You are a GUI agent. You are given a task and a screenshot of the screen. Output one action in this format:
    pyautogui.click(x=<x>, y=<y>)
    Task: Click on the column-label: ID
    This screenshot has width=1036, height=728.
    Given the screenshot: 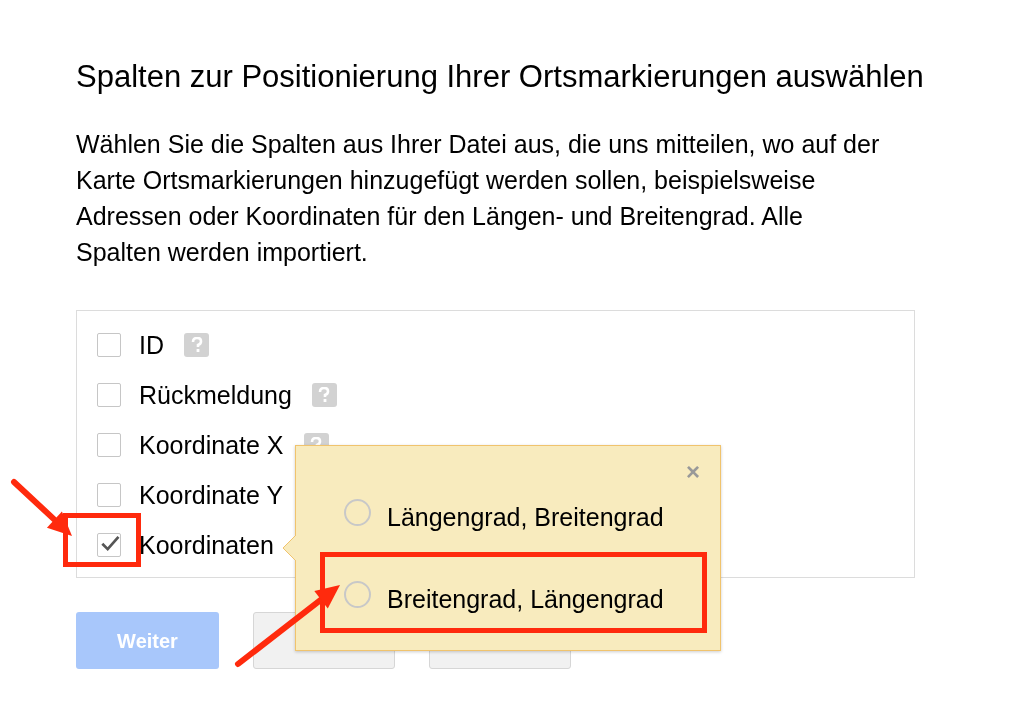 What is the action you would take?
    pyautogui.click(x=151, y=345)
    